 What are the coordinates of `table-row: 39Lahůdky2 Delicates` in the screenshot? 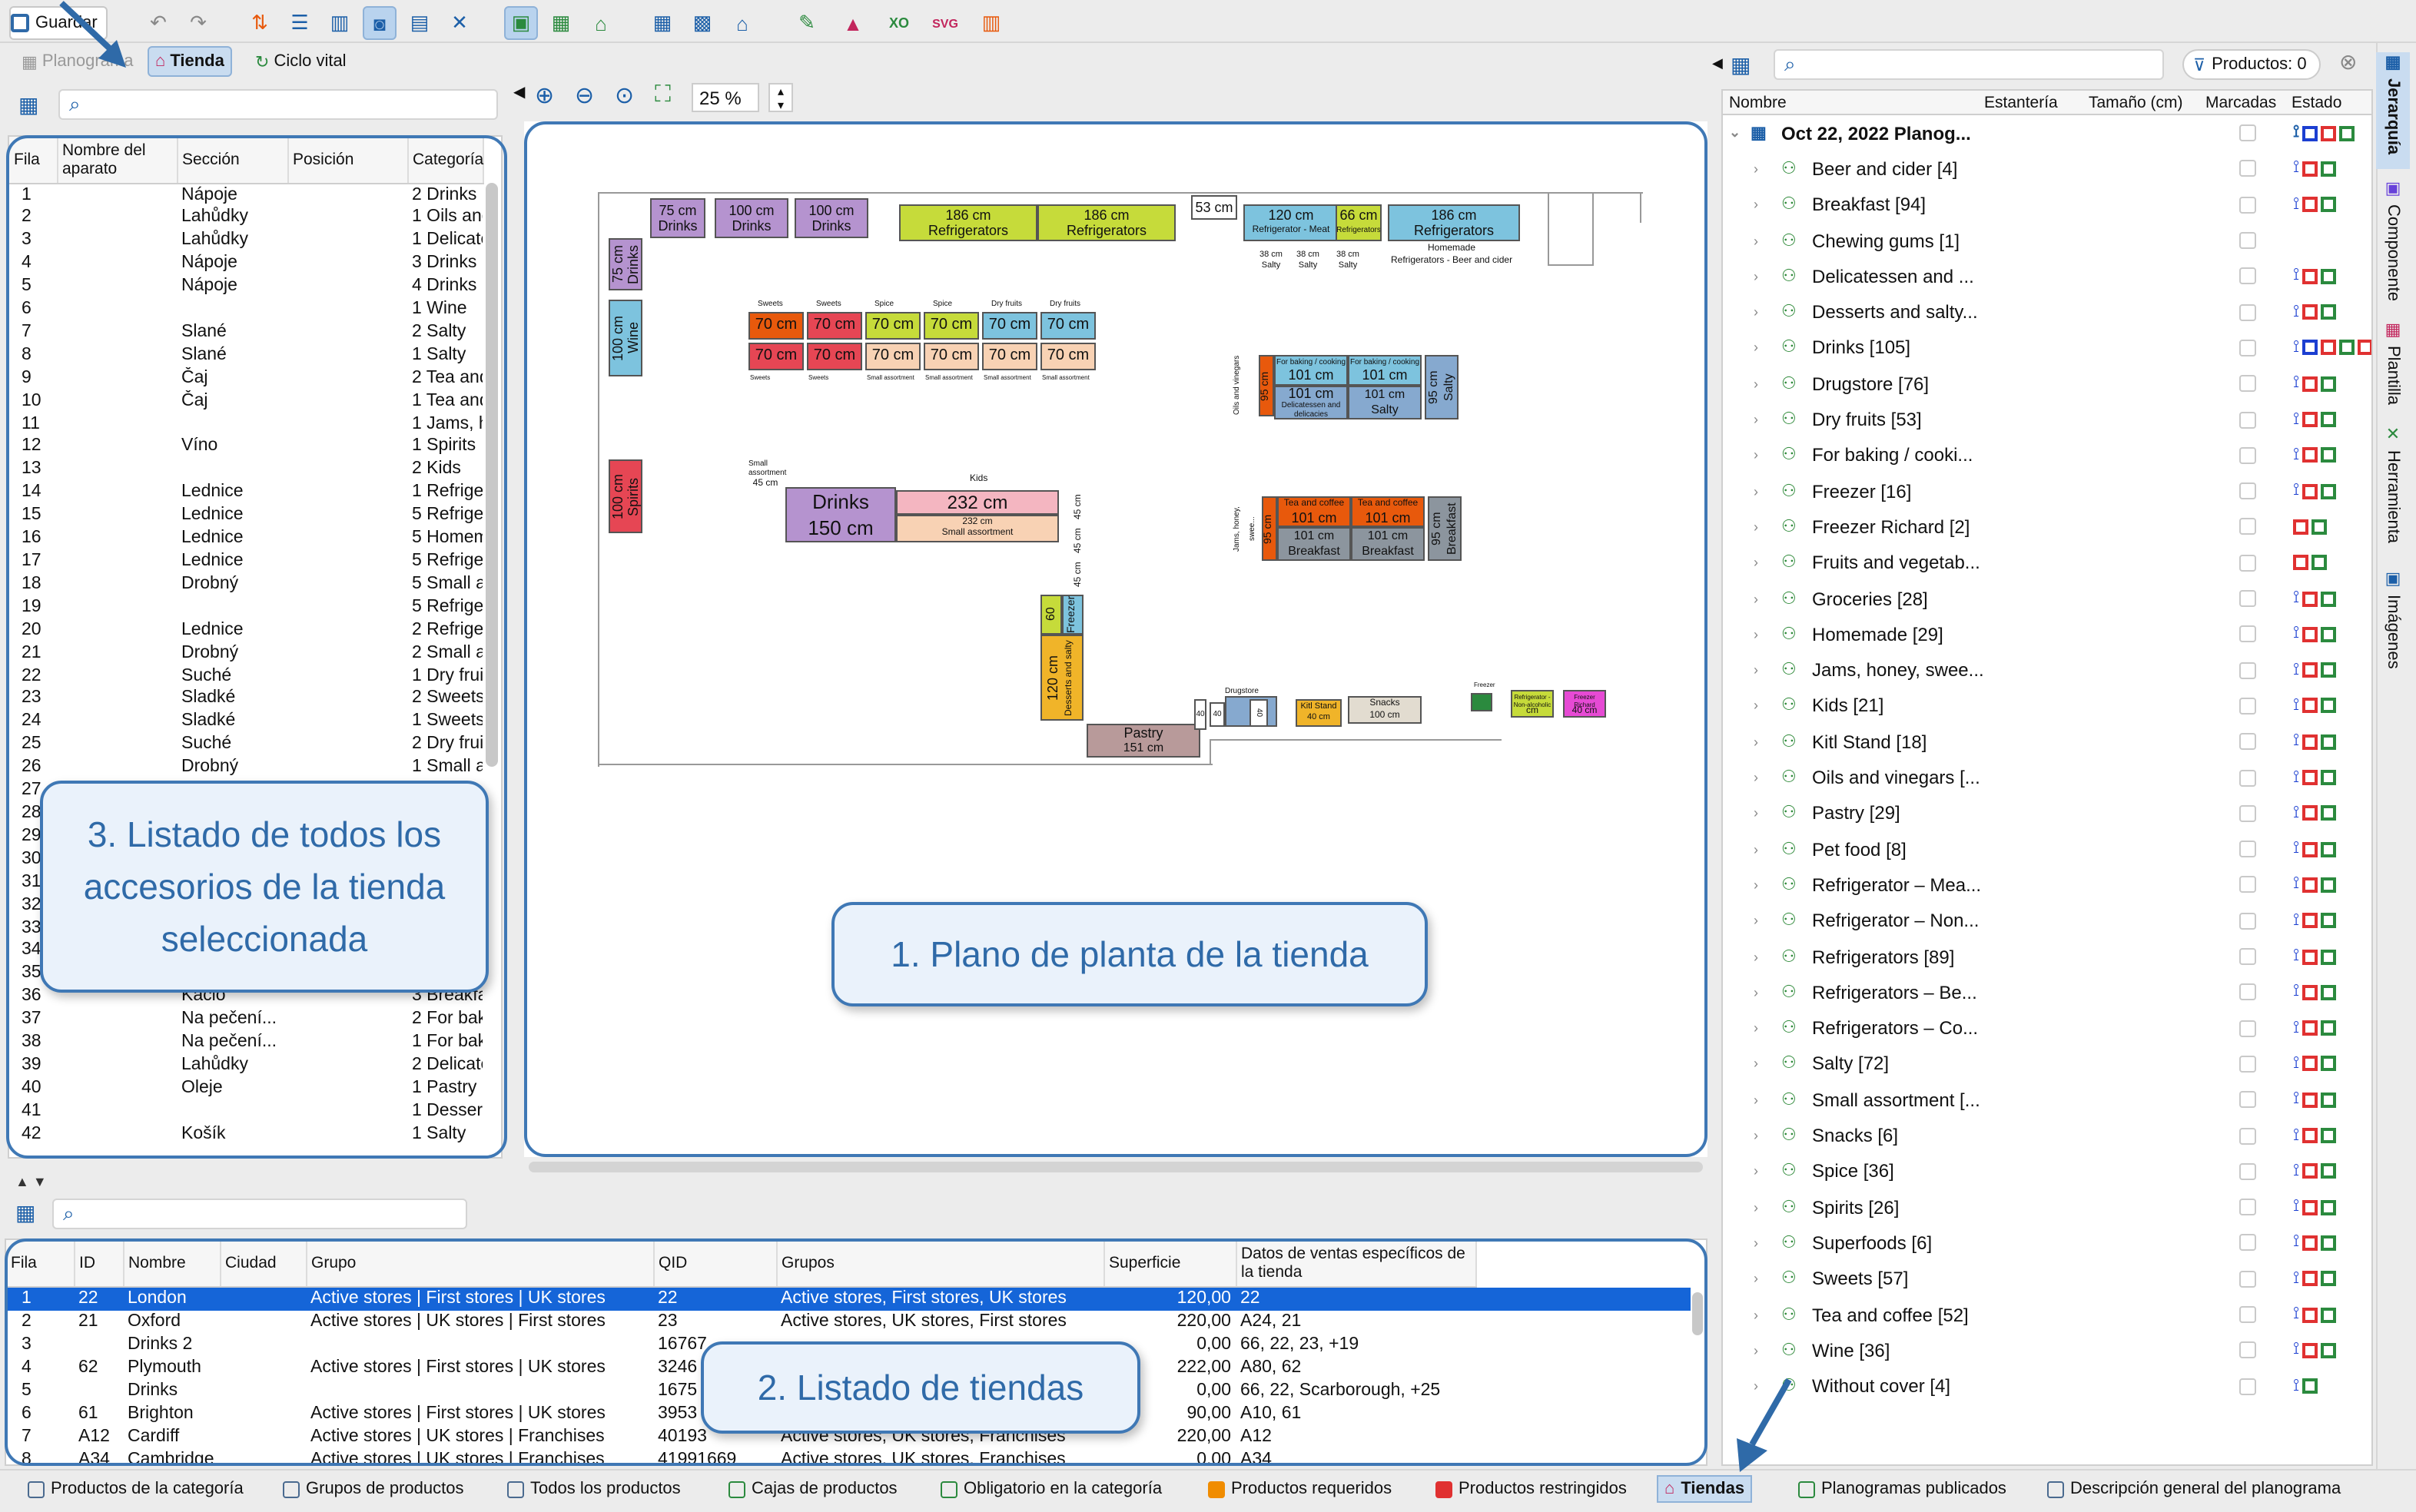 It's located at (246, 1065).